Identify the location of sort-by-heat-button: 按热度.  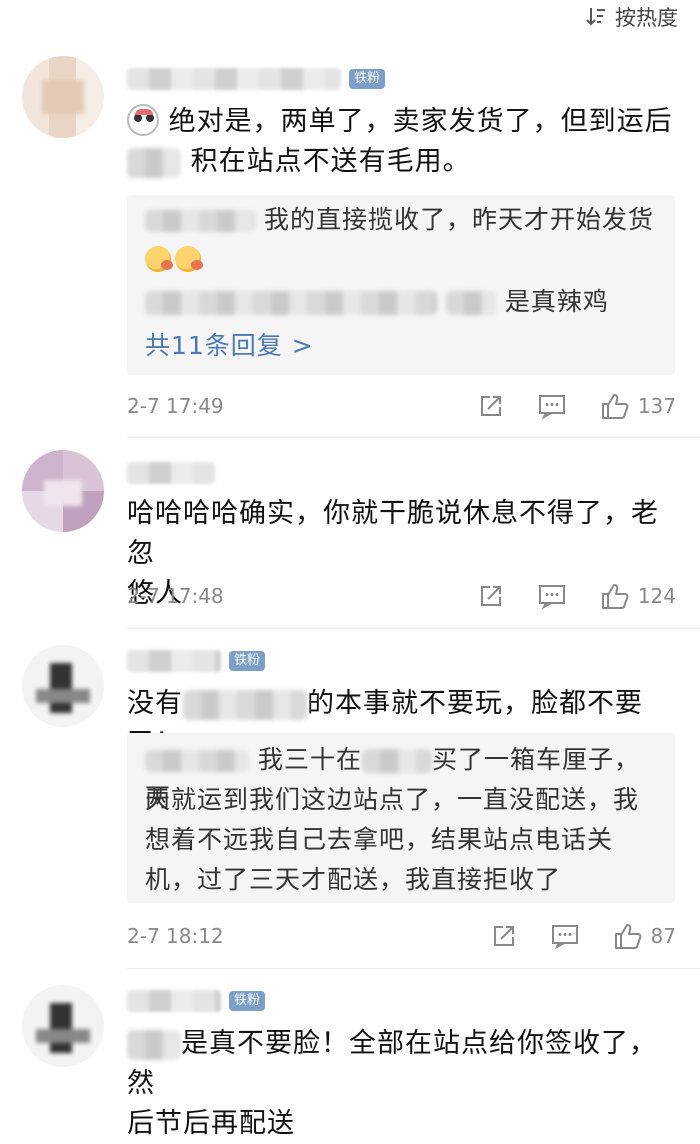
(631, 17).